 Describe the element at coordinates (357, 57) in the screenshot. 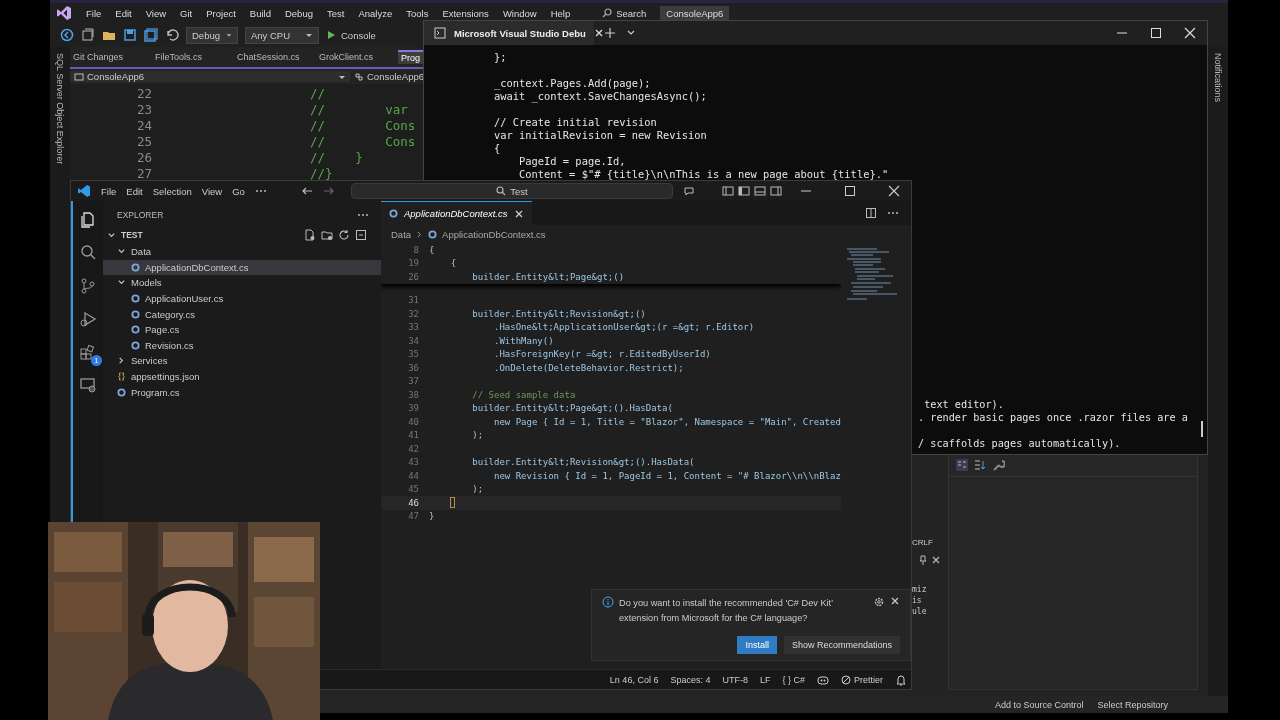

I see `document-tab: GrokClient.cs` at that location.